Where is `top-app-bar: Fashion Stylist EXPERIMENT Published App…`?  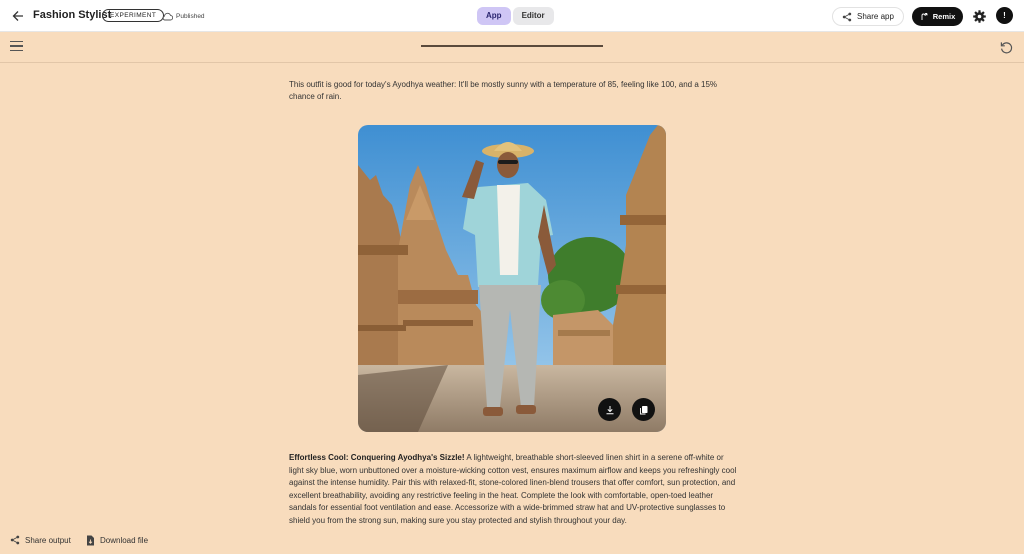 top-app-bar: Fashion Stylist EXPERIMENT Published App… is located at coordinates (512, 16).